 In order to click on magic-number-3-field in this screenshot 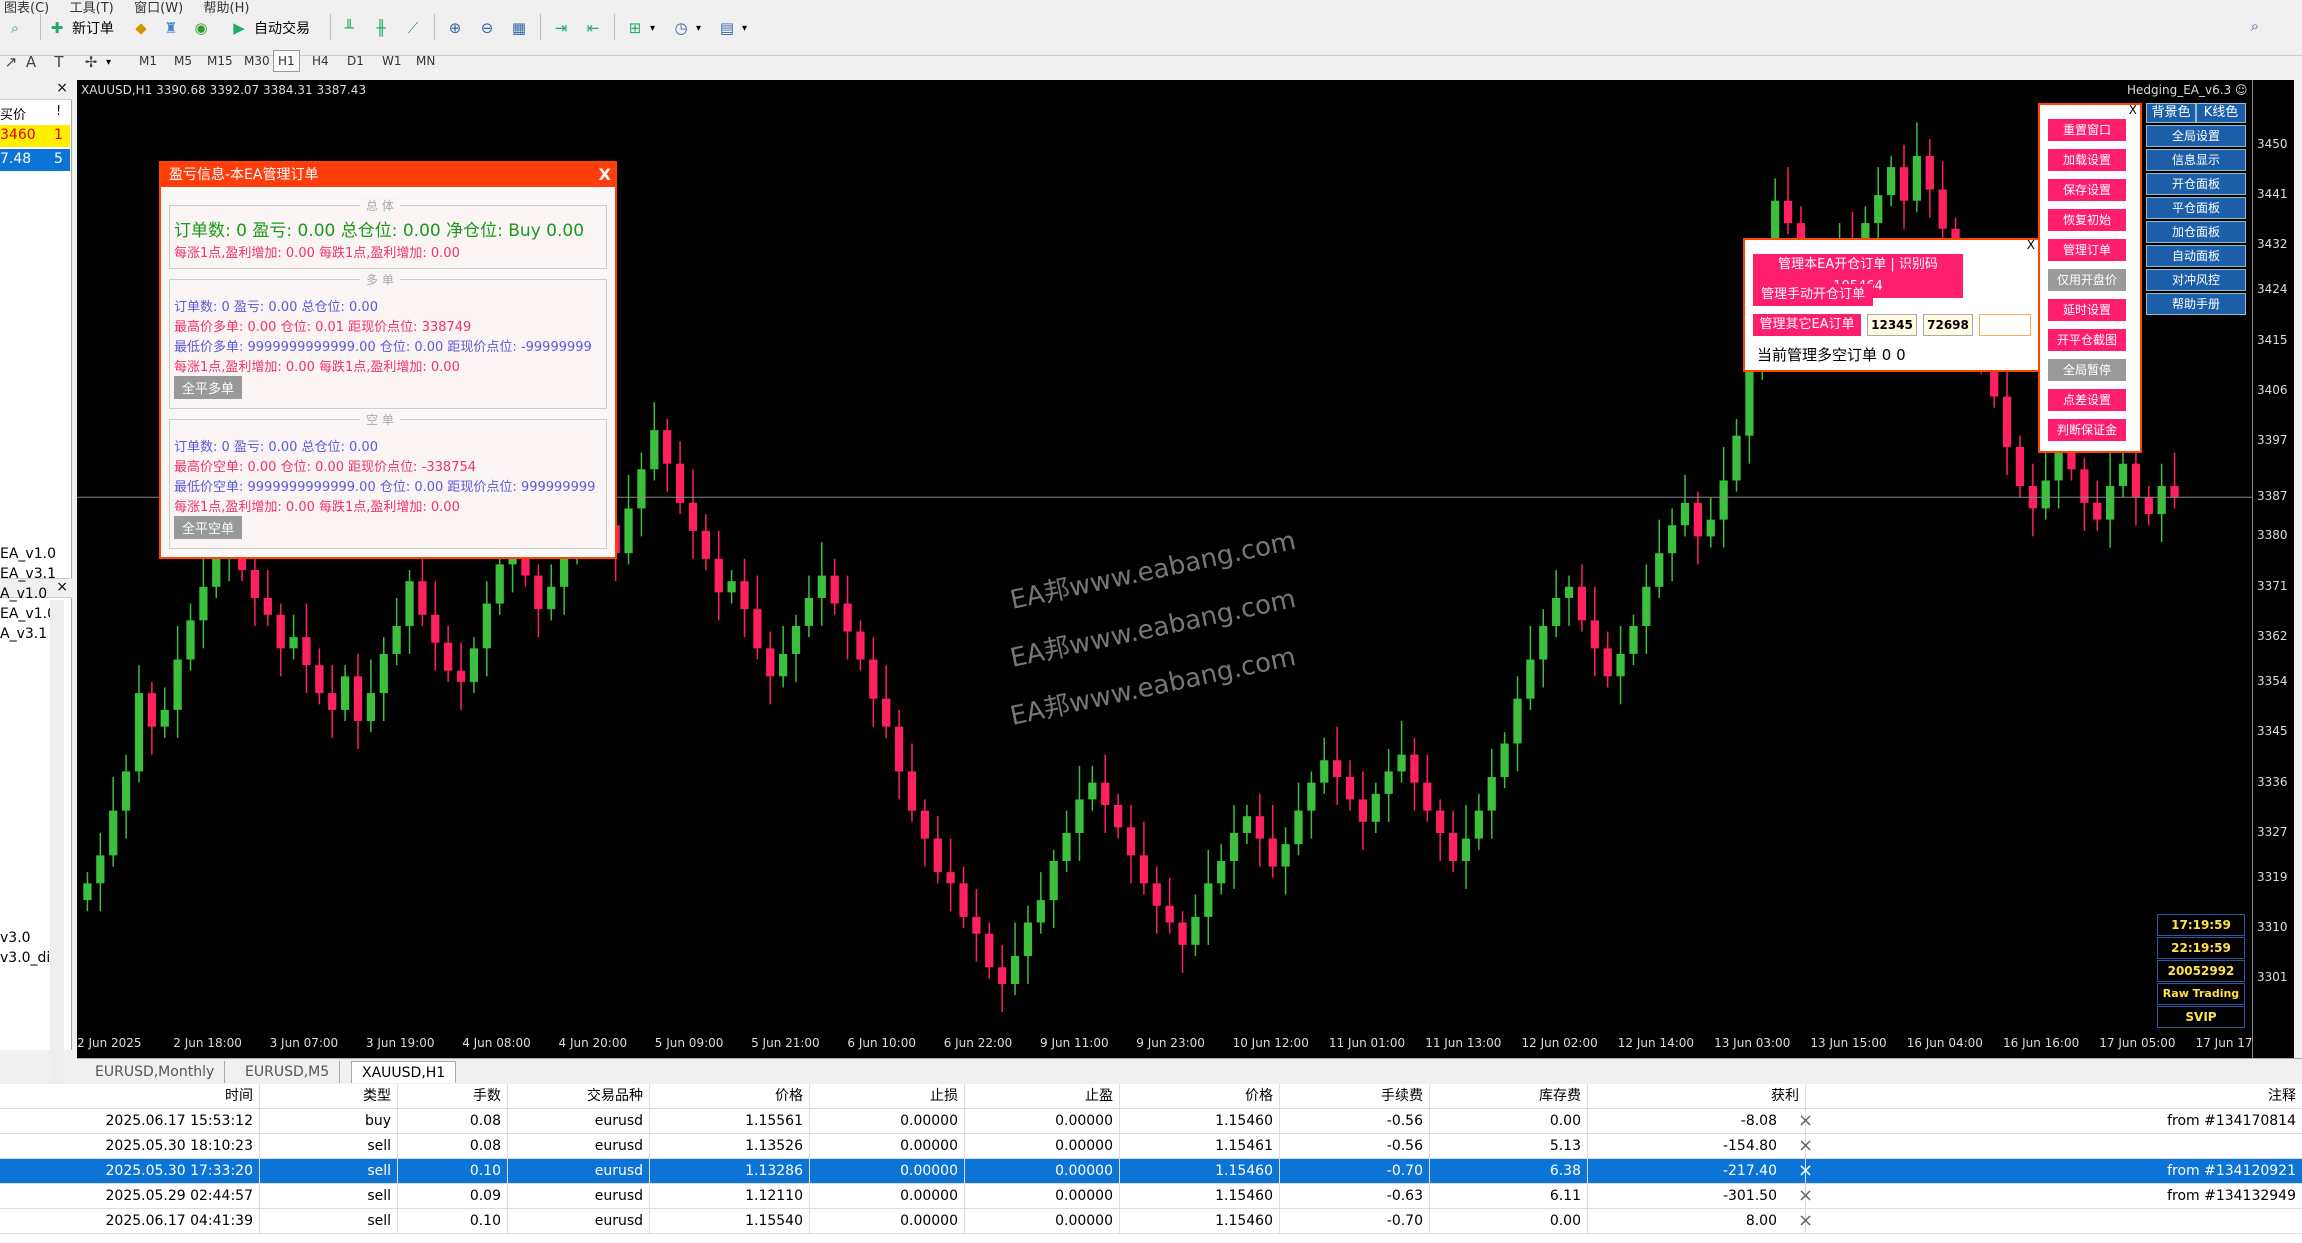, I will do `click(2005, 325)`.